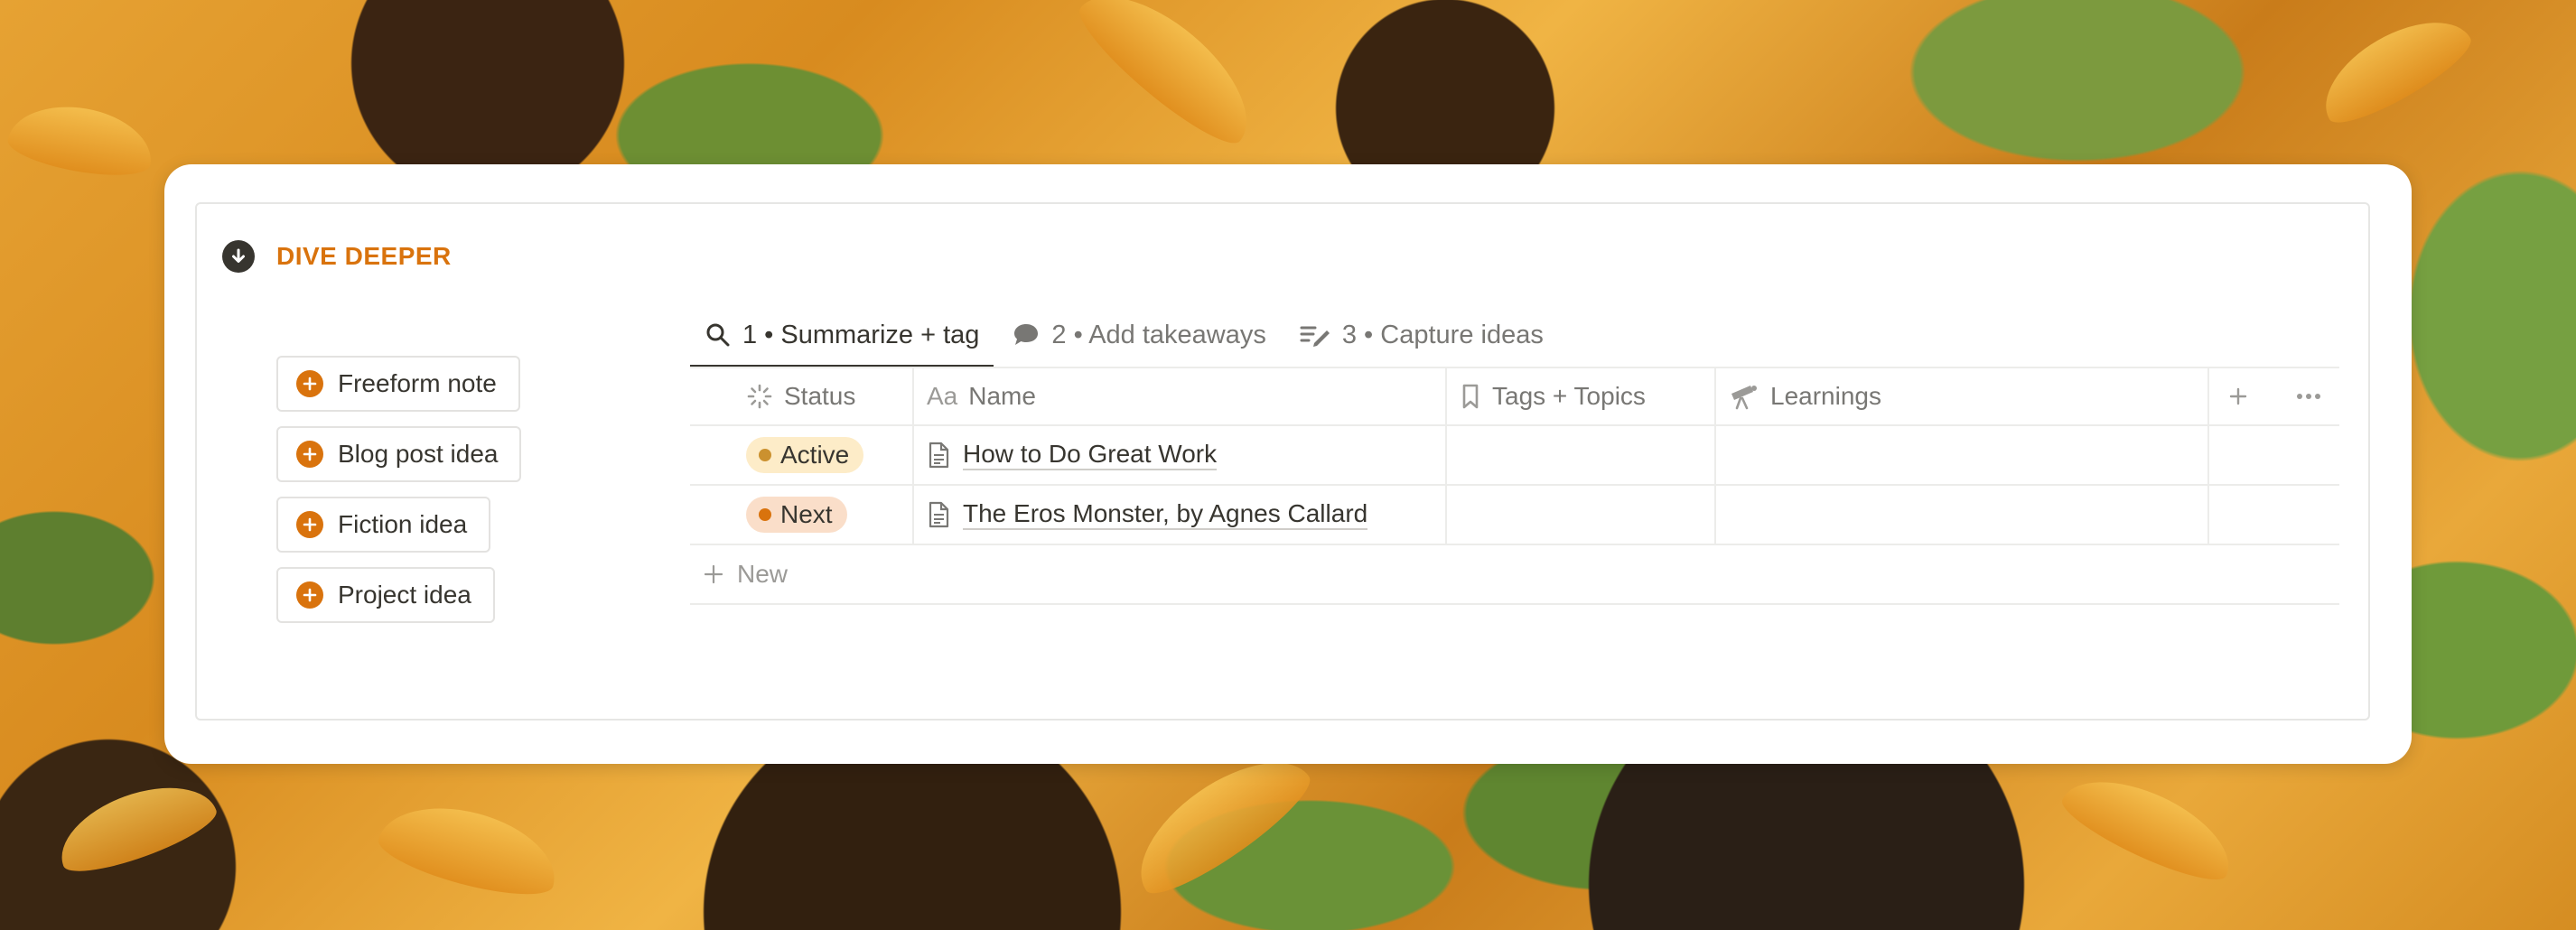  I want to click on button-label: Project idea, so click(404, 595).